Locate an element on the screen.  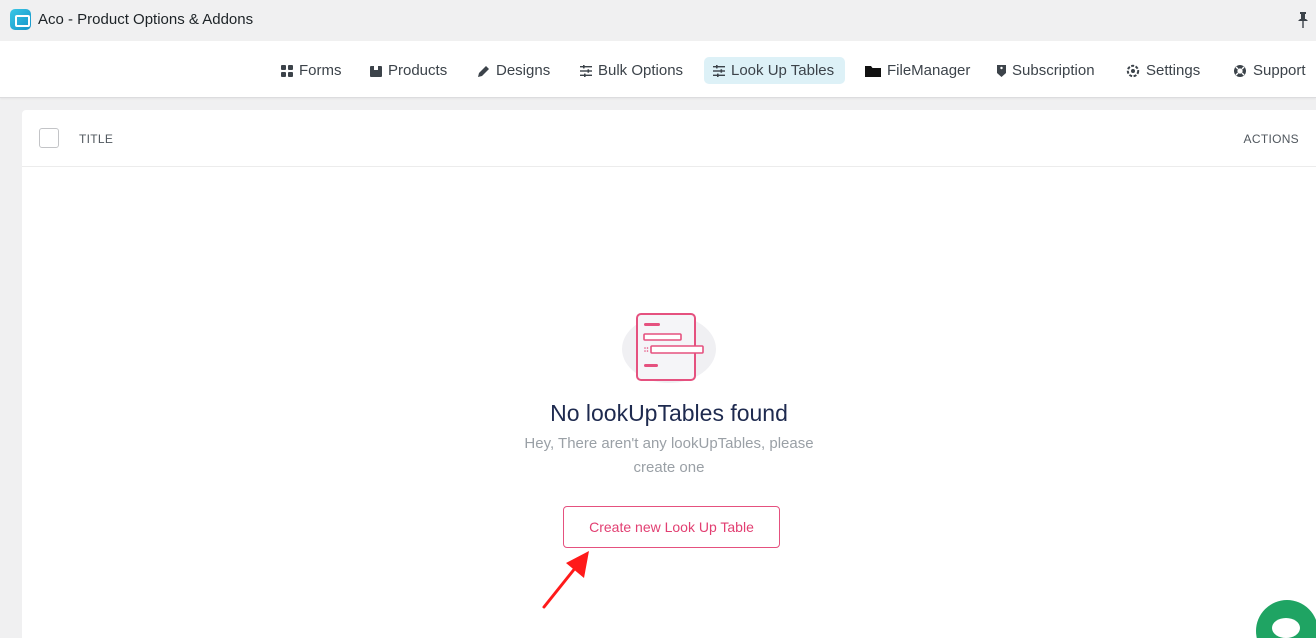
nav-item-products: Products is located at coordinates (408, 70).